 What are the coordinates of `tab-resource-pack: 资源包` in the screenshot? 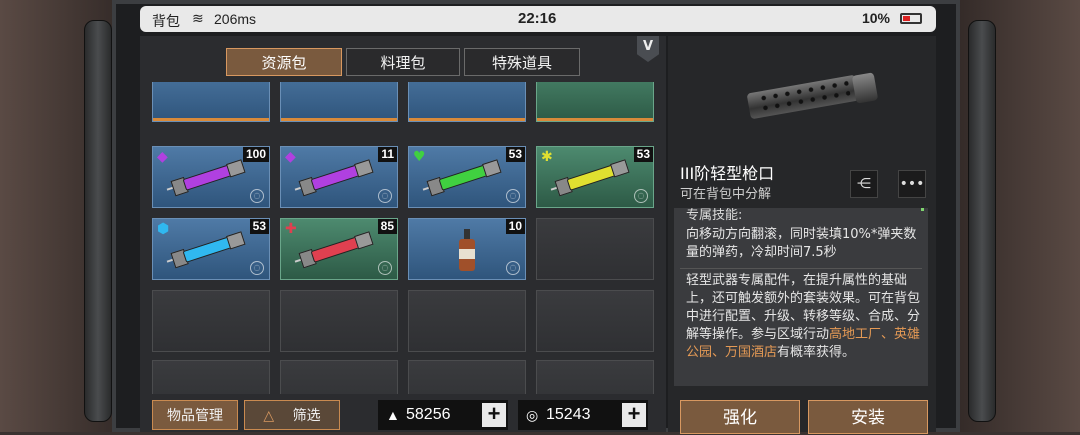 It's located at (284, 62).